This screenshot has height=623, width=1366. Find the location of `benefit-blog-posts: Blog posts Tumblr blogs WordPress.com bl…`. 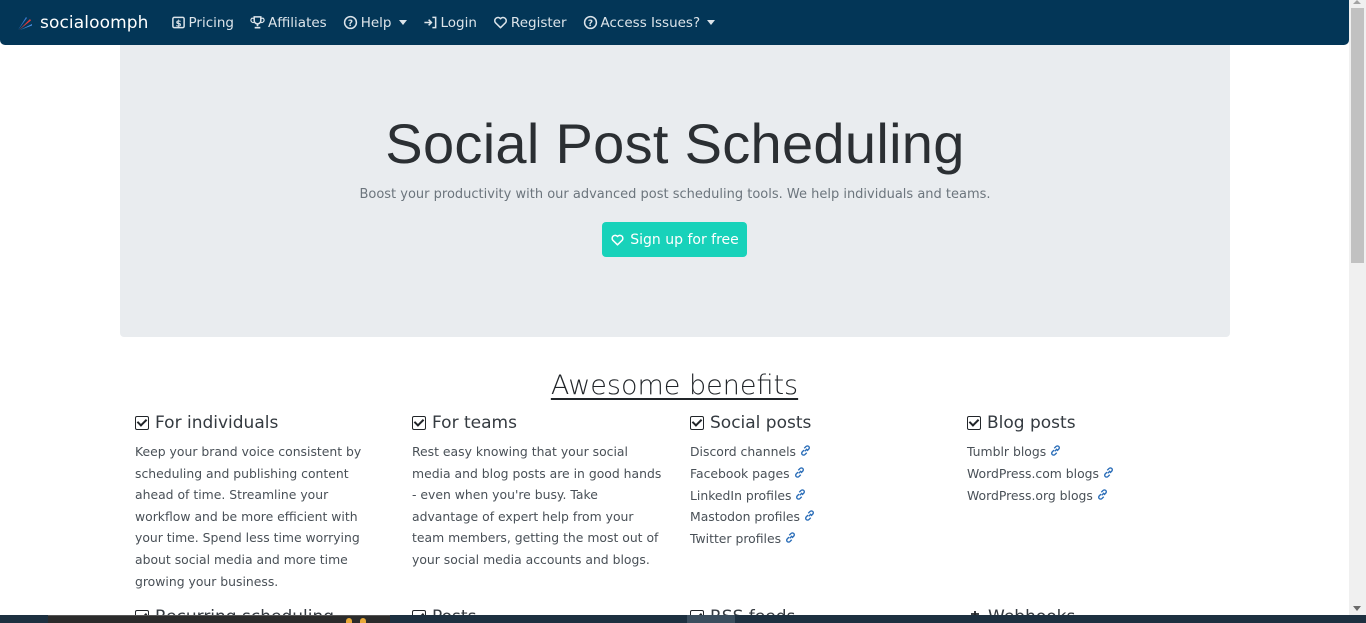

benefit-blog-posts: Blog posts Tumblr blogs WordPress.com bl… is located at coordinates (1092, 459).